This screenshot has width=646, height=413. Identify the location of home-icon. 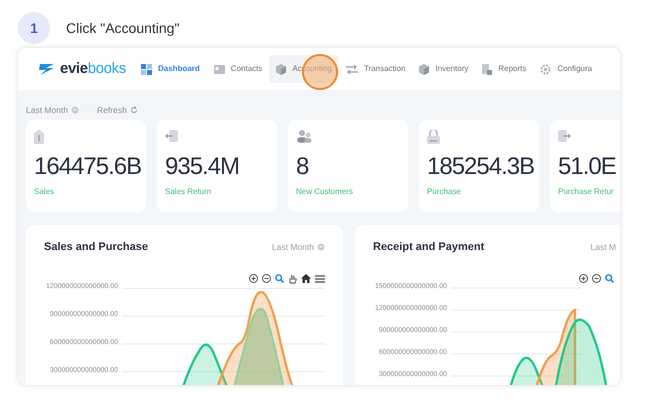
(306, 278).